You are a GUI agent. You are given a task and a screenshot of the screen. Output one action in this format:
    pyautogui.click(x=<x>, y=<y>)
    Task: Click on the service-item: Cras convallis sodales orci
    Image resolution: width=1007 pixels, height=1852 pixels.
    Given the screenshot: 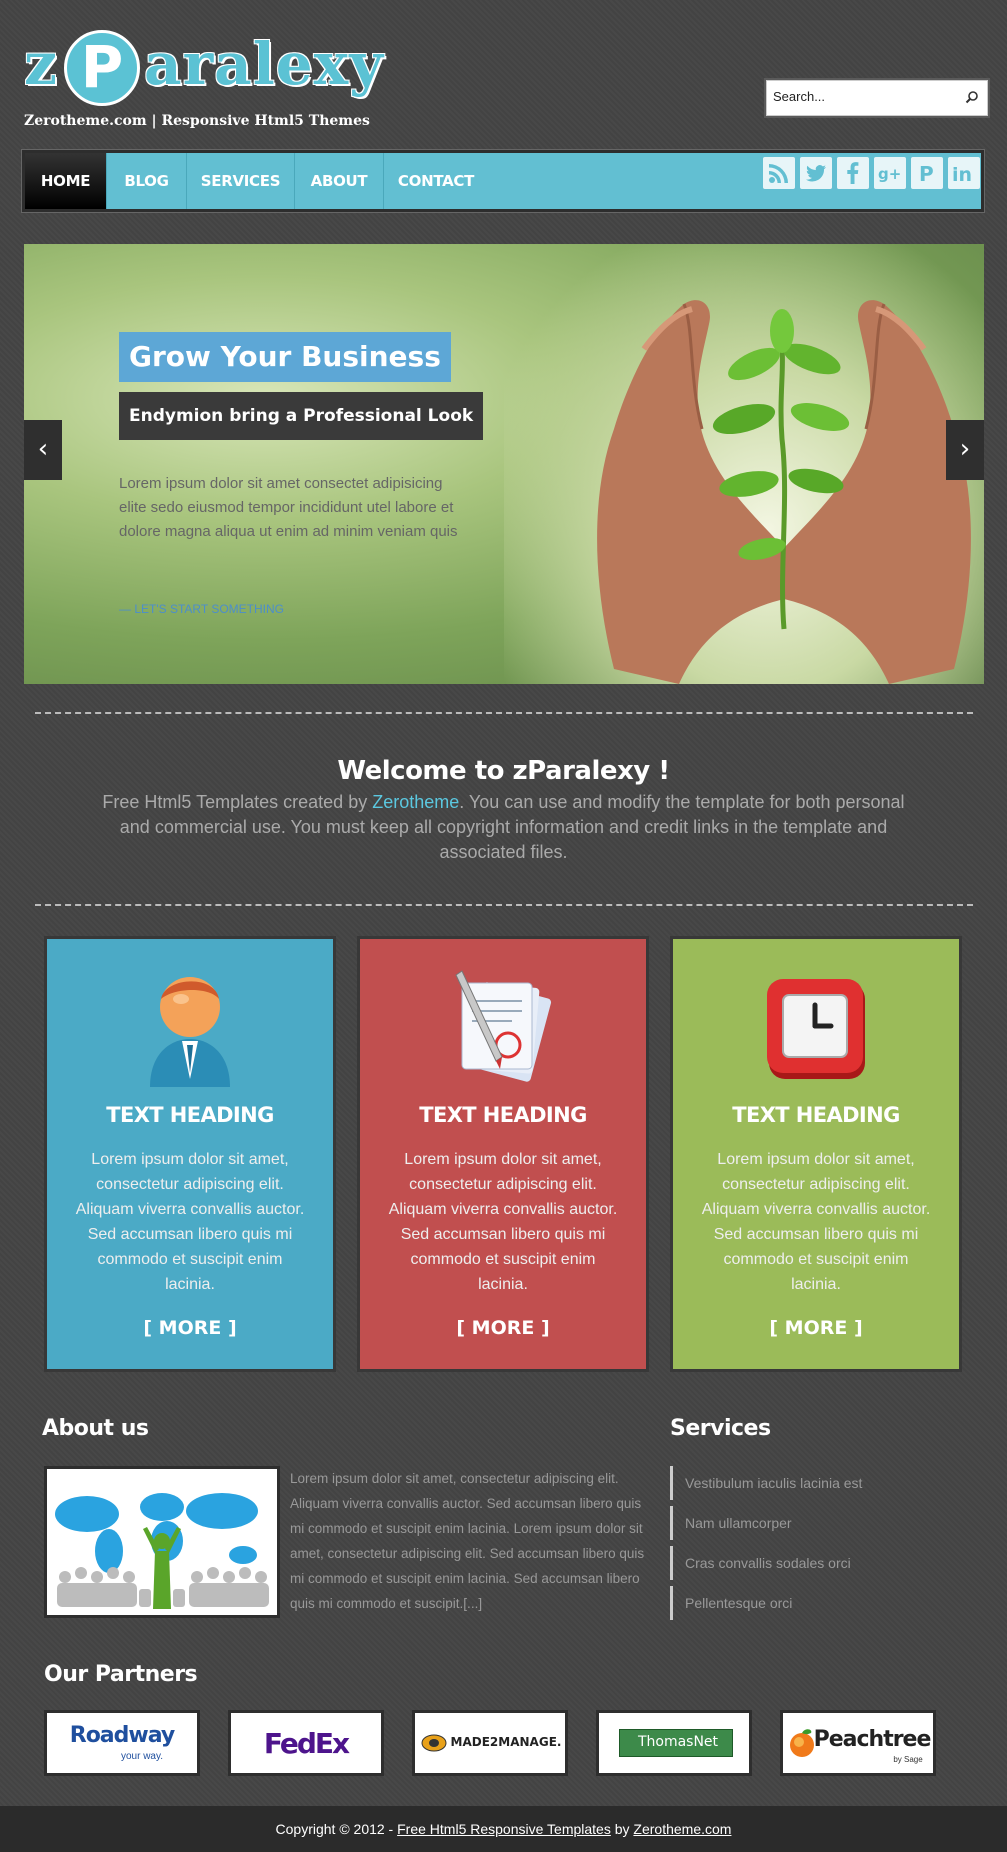 What is the action you would take?
    pyautogui.click(x=815, y=1563)
    